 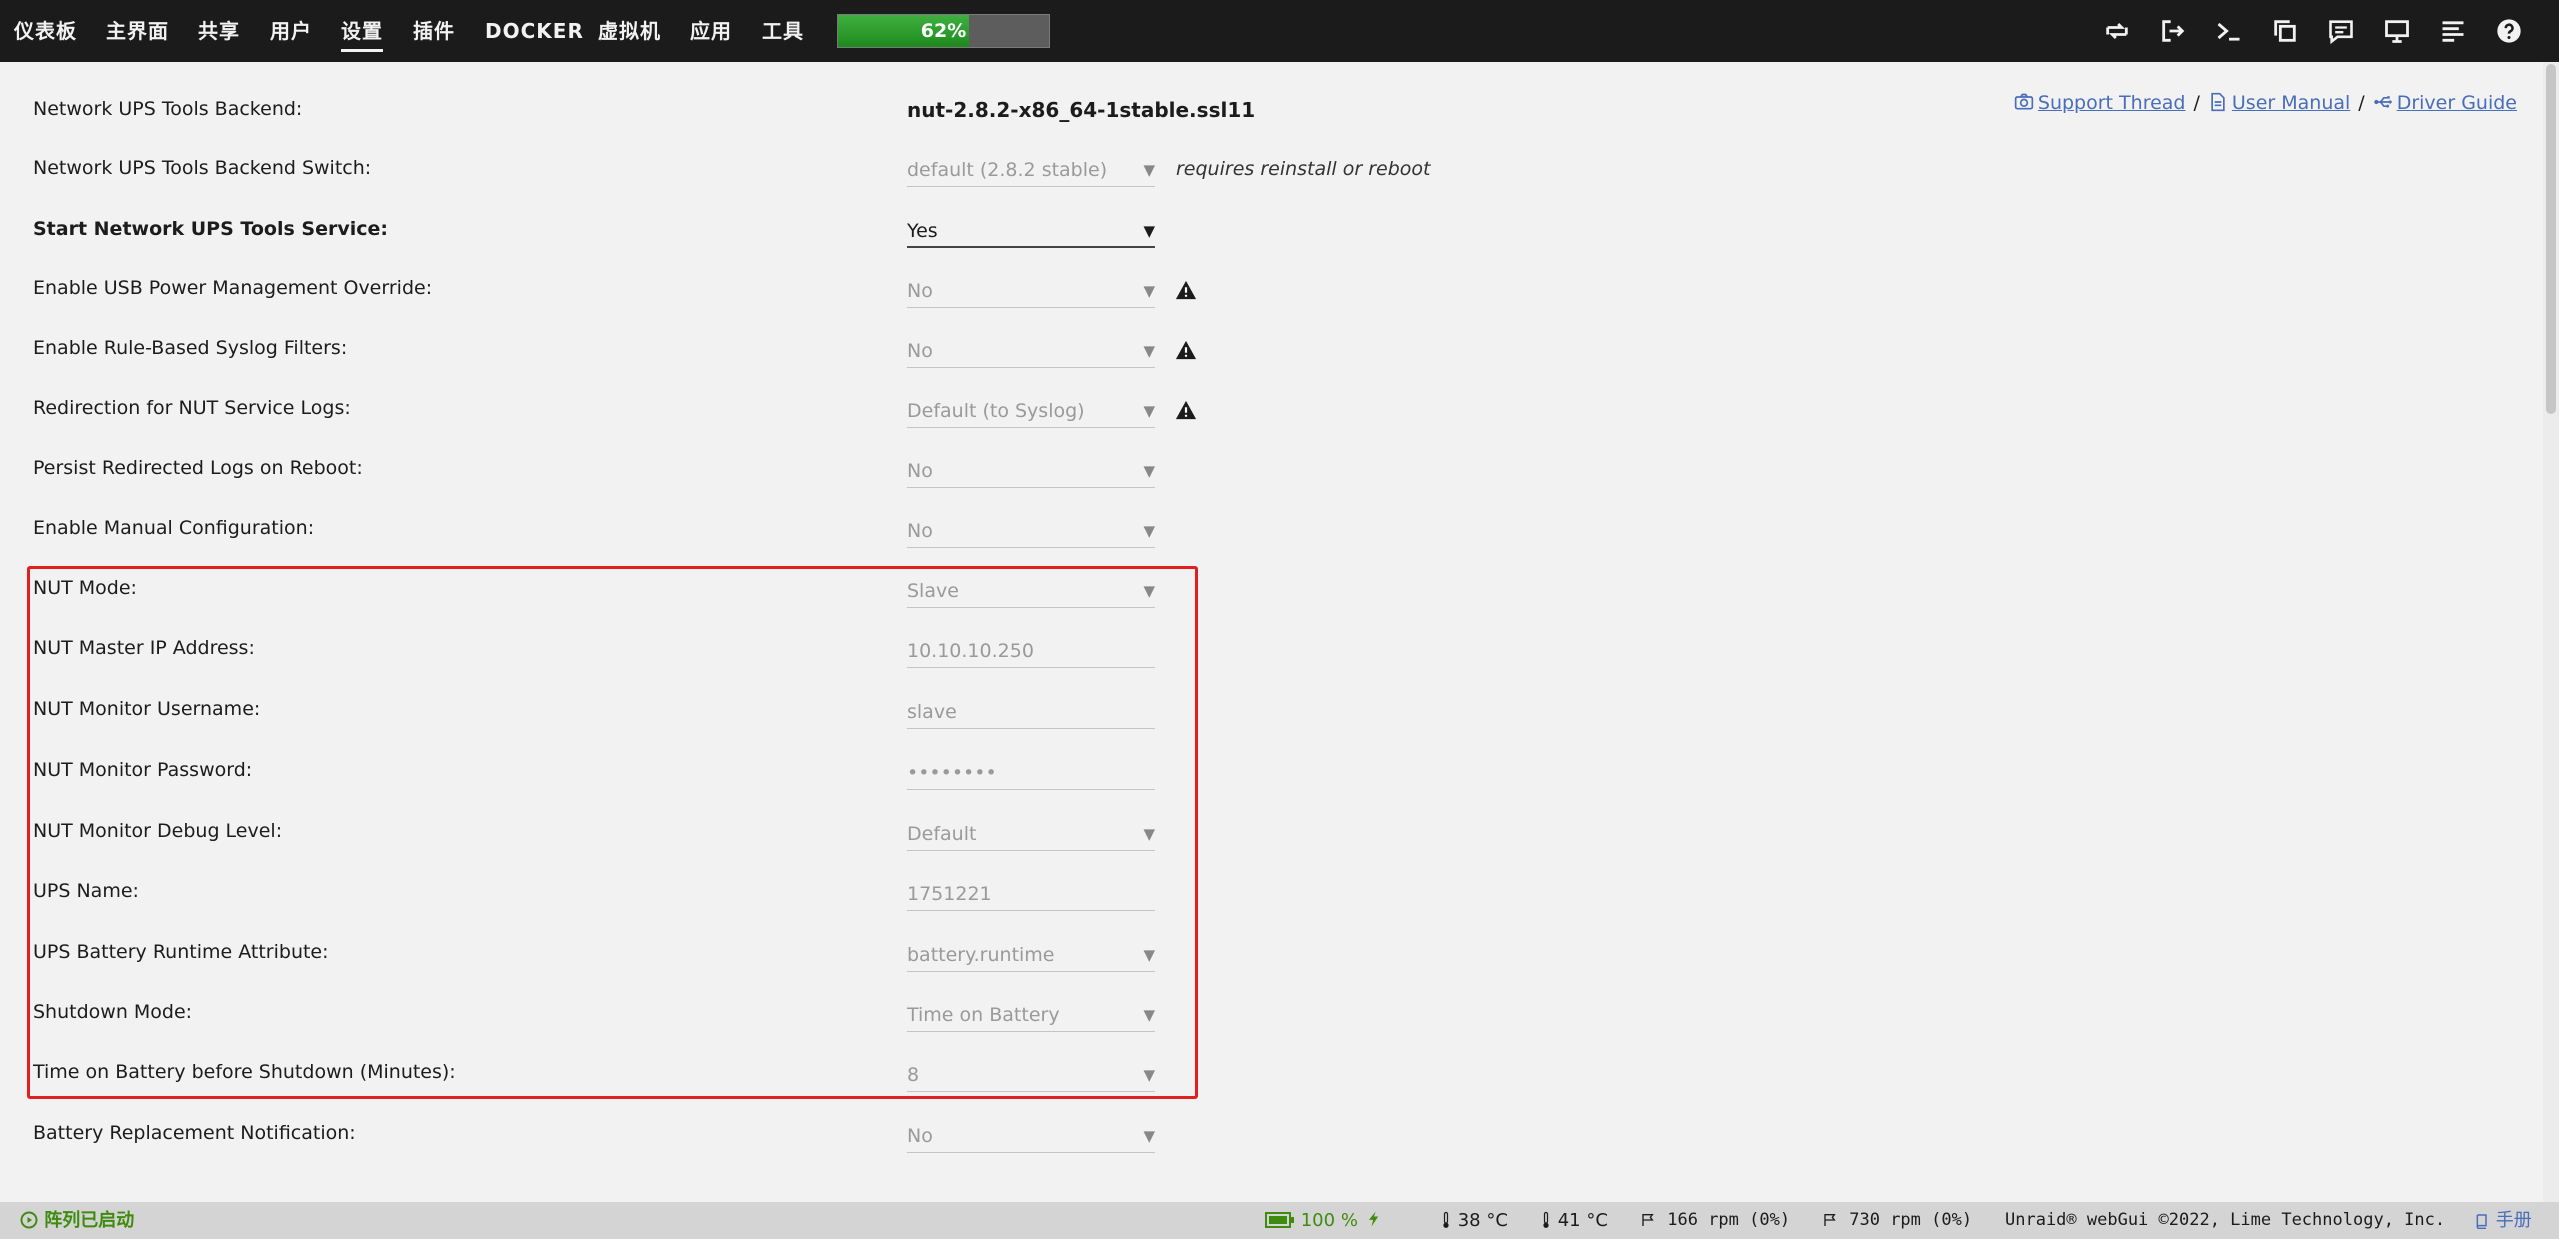 I want to click on array-status-text: 阵列已启动, so click(x=89, y=1220).